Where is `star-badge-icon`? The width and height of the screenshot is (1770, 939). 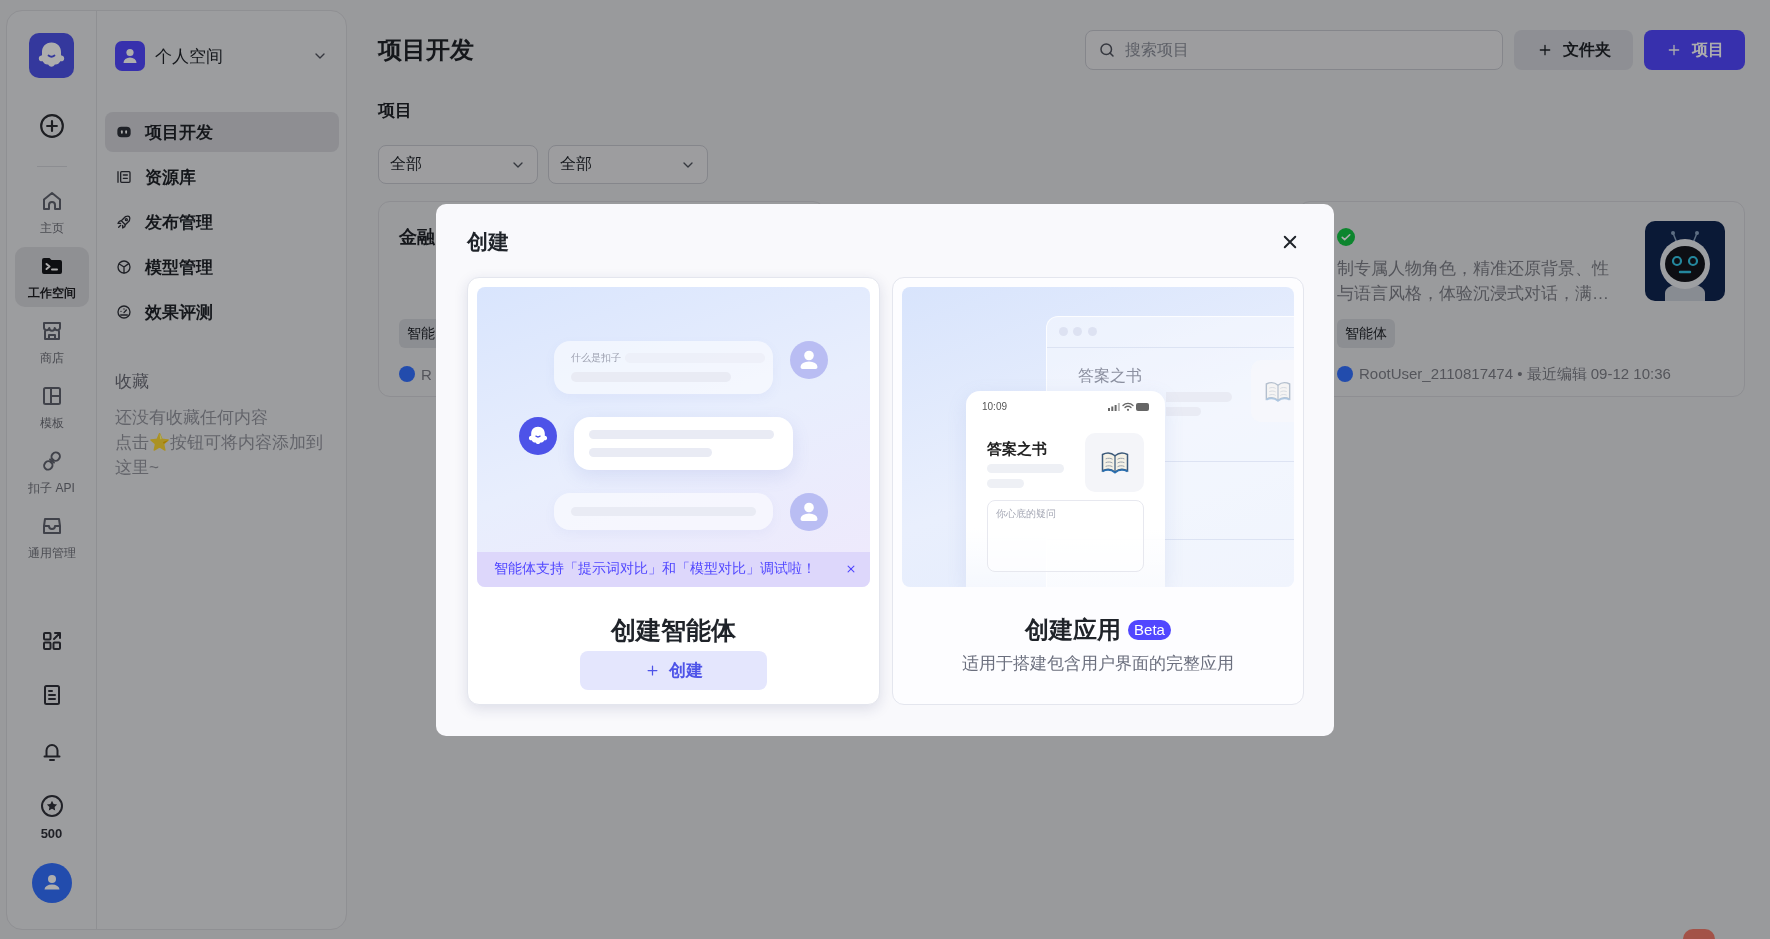
star-badge-icon is located at coordinates (51, 806).